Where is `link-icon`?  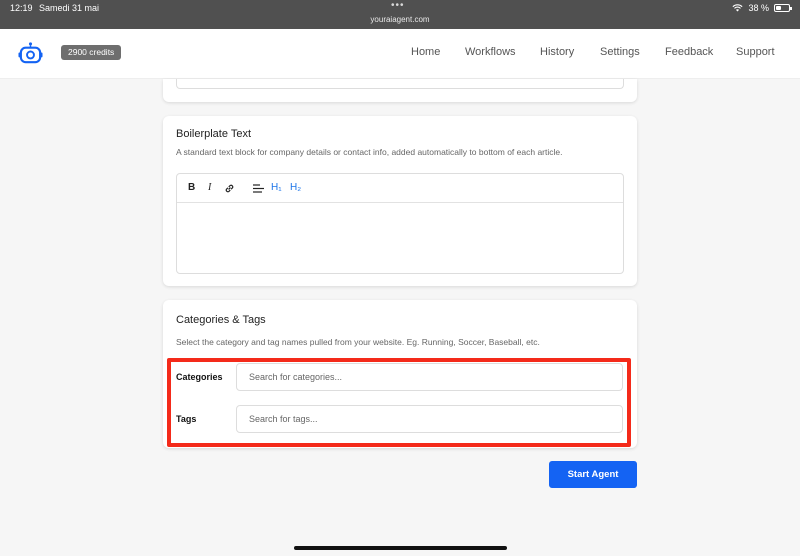
link-icon is located at coordinates (229, 188).